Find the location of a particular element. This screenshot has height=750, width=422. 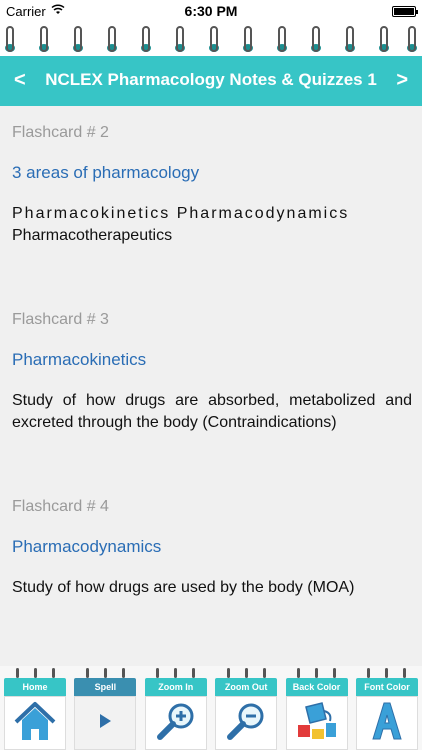

zoom-out-button: Zoom Out is located at coordinates (246, 708).